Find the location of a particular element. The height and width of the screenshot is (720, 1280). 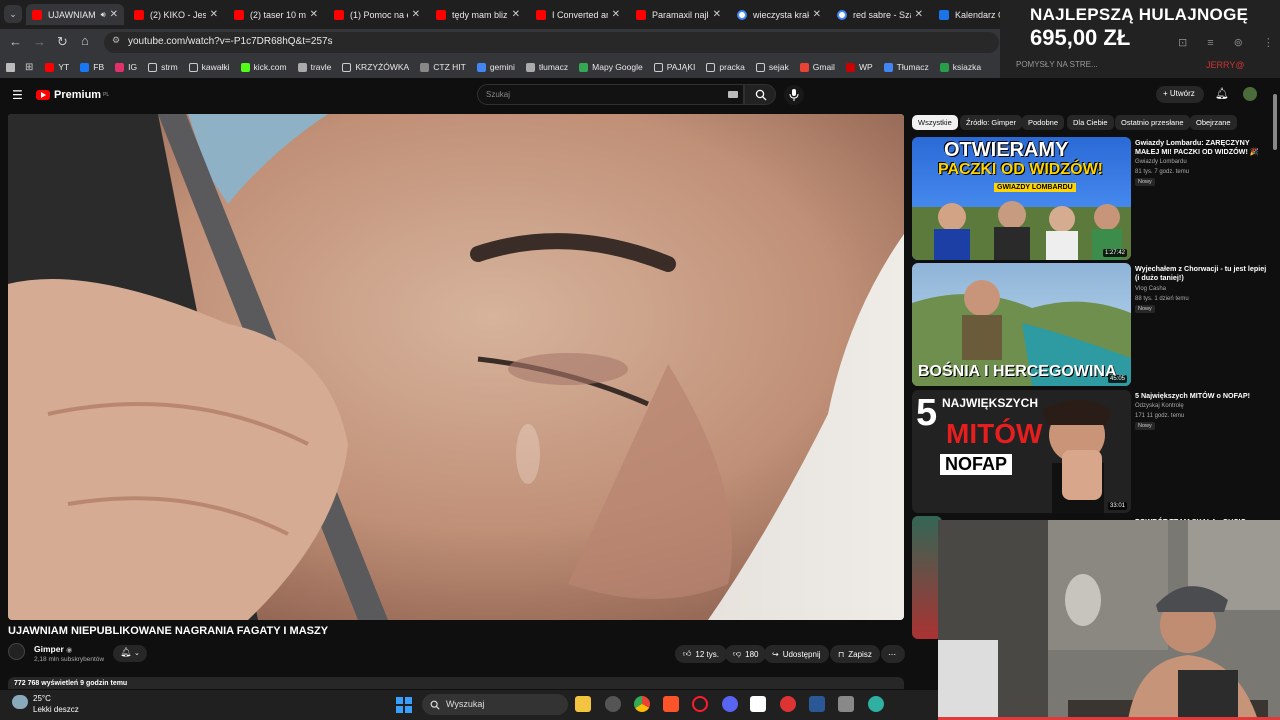

filter-chip: Źródło: Gimper is located at coordinates (991, 122).